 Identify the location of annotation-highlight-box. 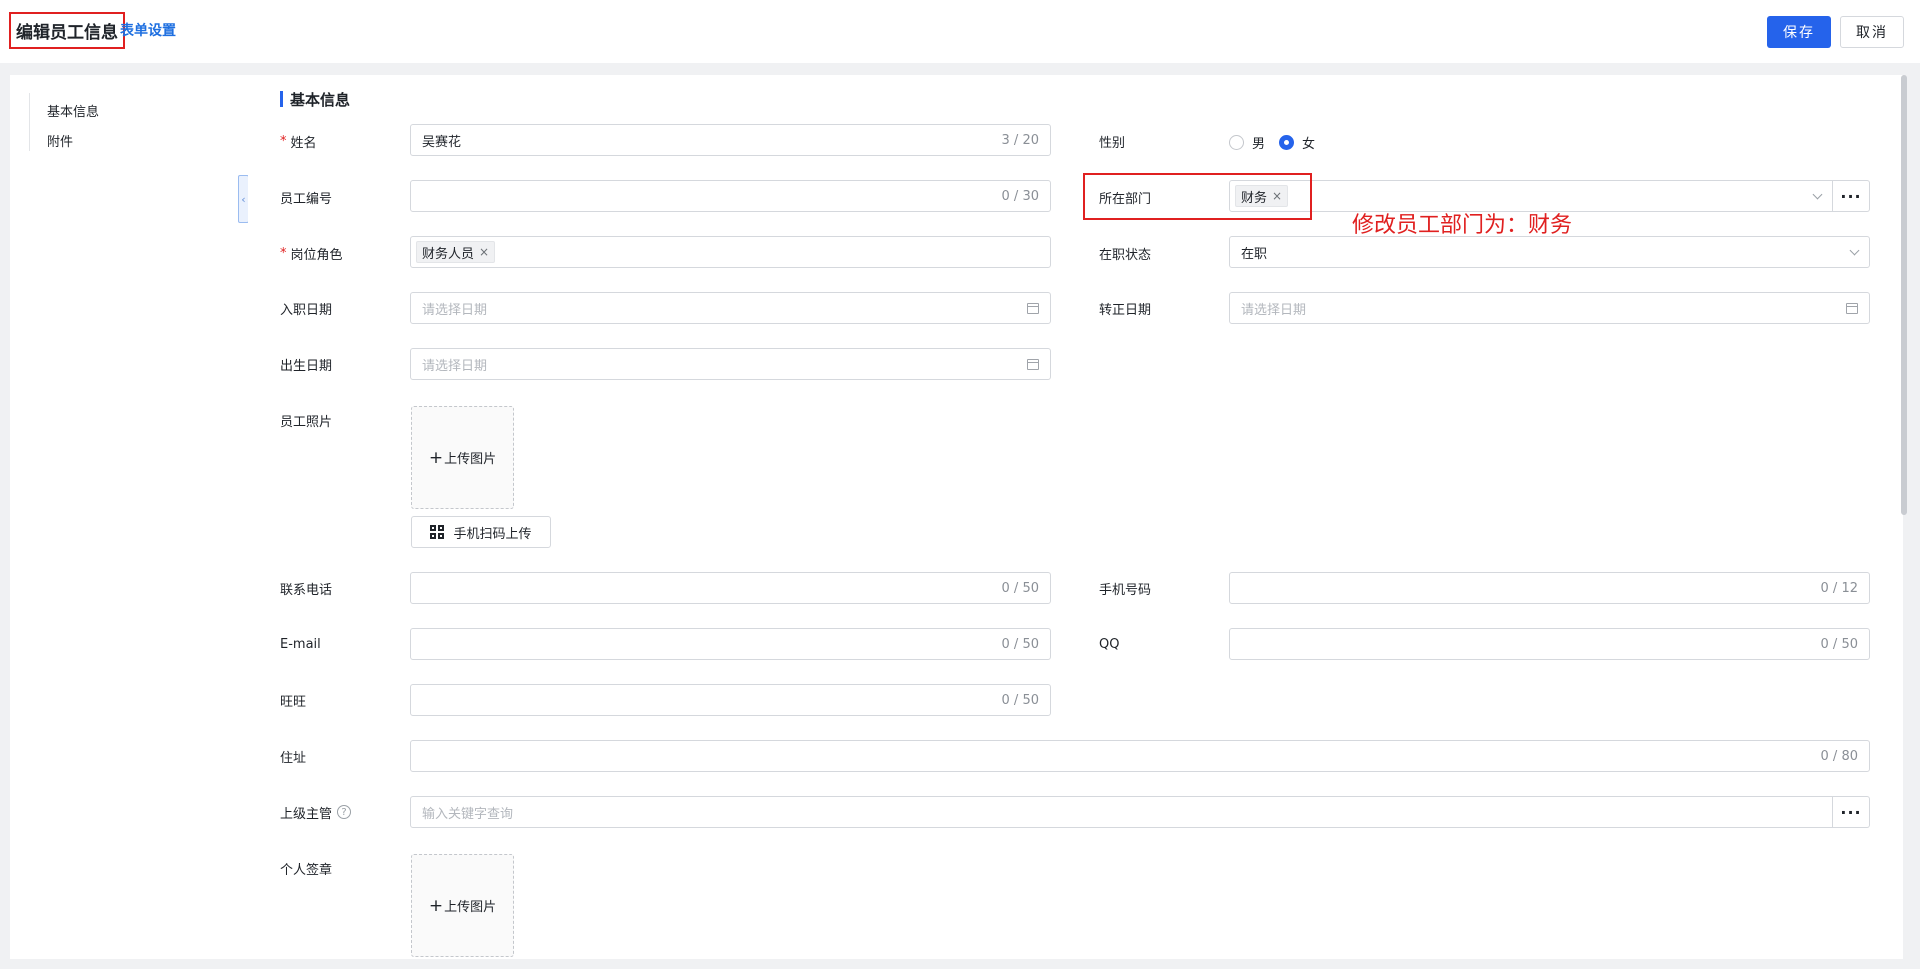
(1197, 196).